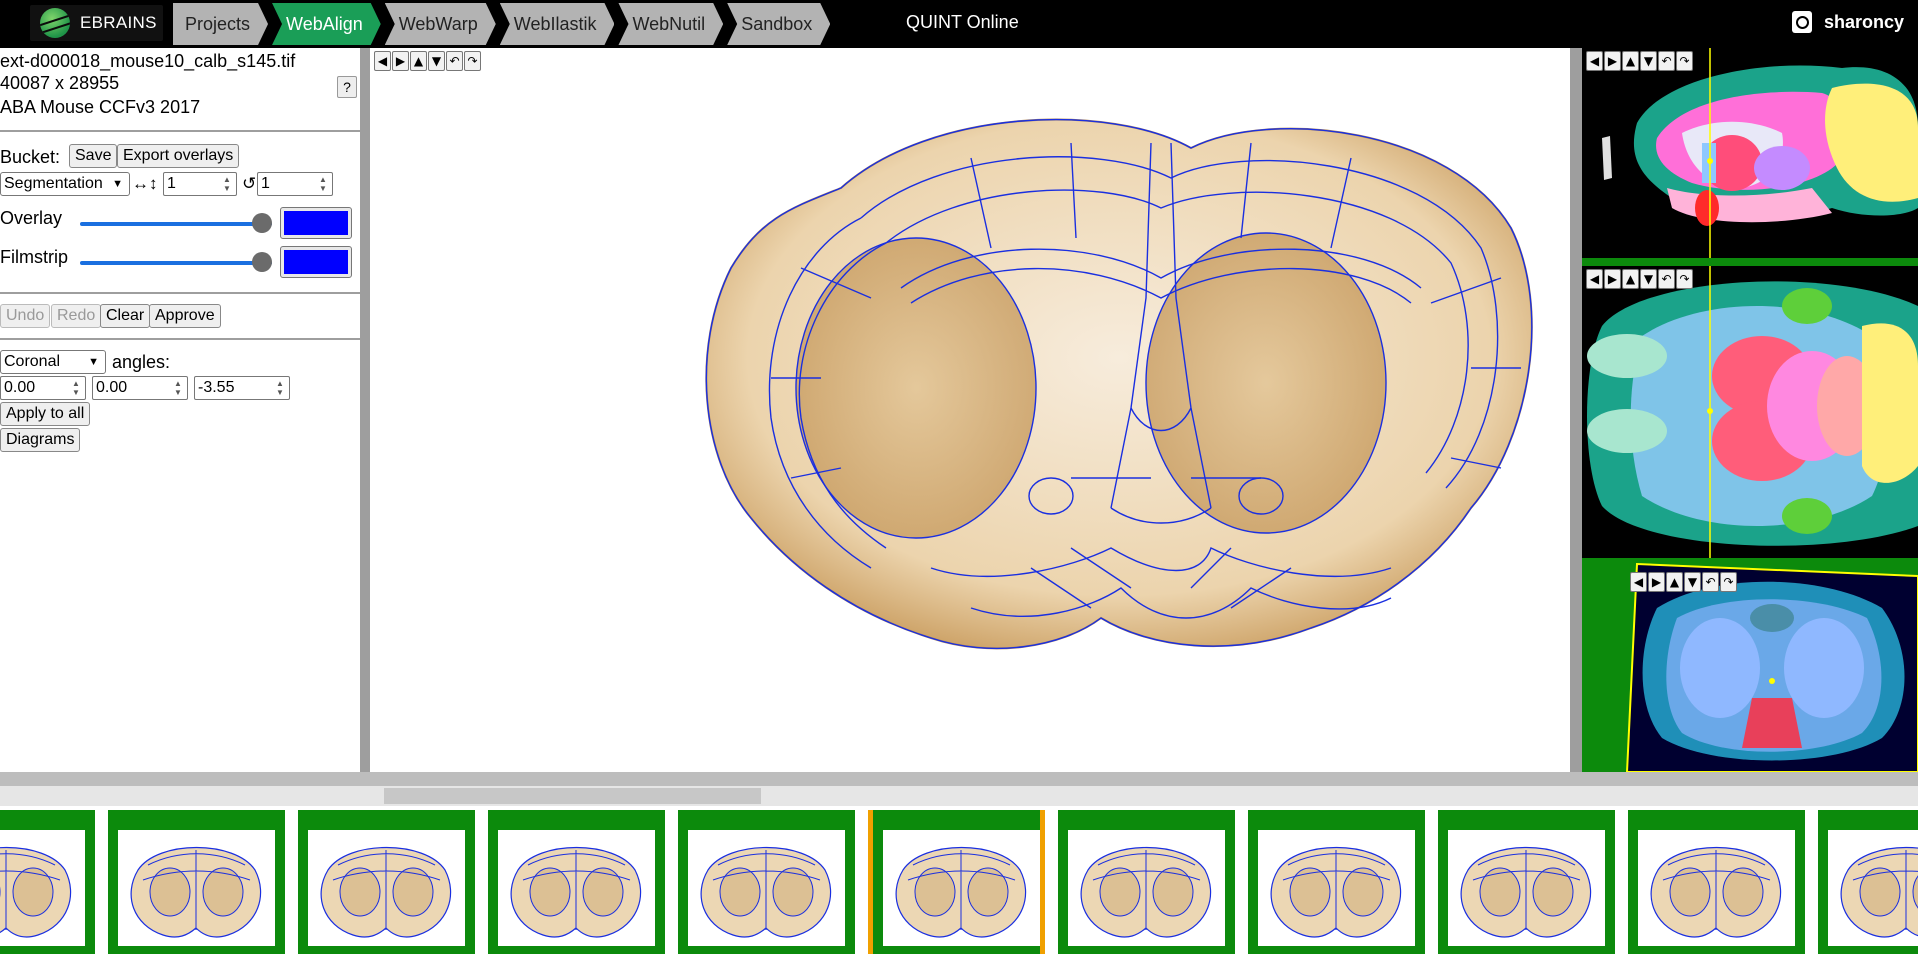 Image resolution: width=1918 pixels, height=954 pixels. I want to click on bottom-splitter, so click(959, 779).